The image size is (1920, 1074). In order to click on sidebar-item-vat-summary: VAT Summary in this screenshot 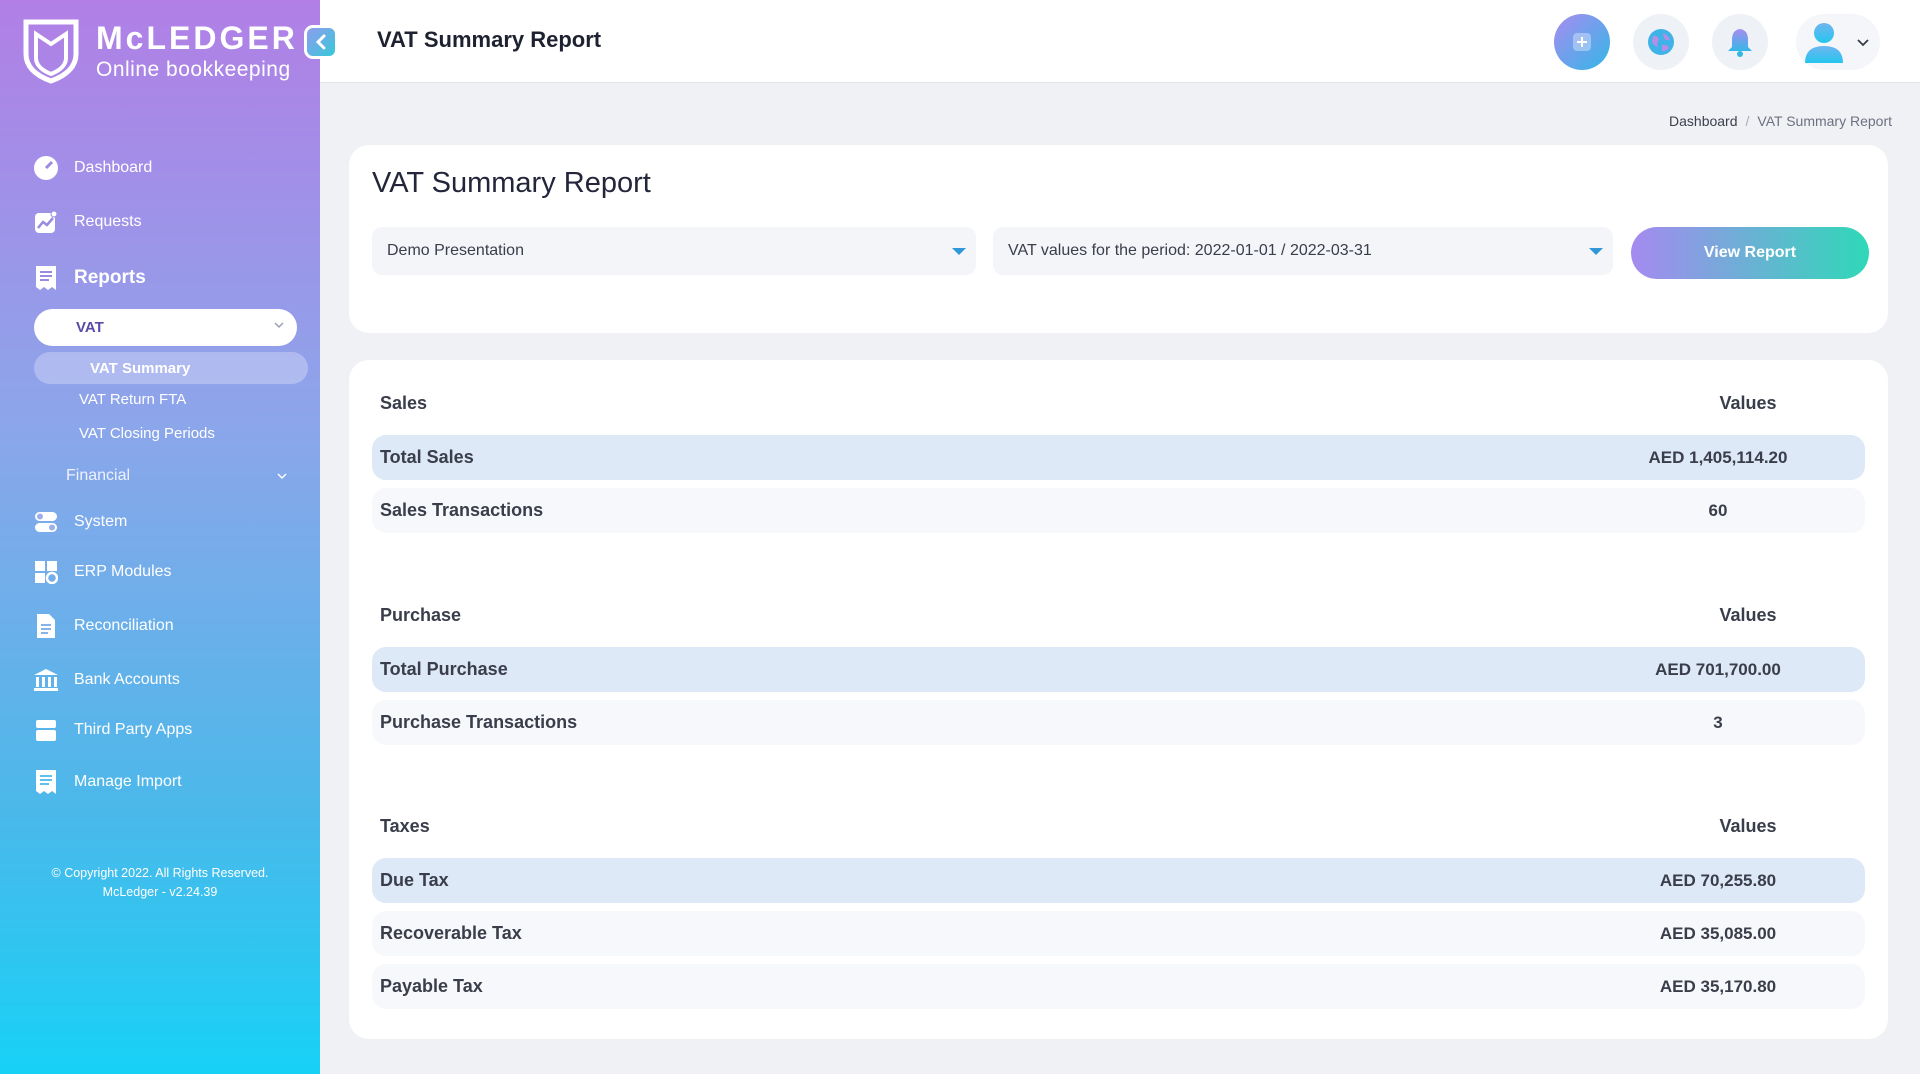, I will do `click(171, 368)`.